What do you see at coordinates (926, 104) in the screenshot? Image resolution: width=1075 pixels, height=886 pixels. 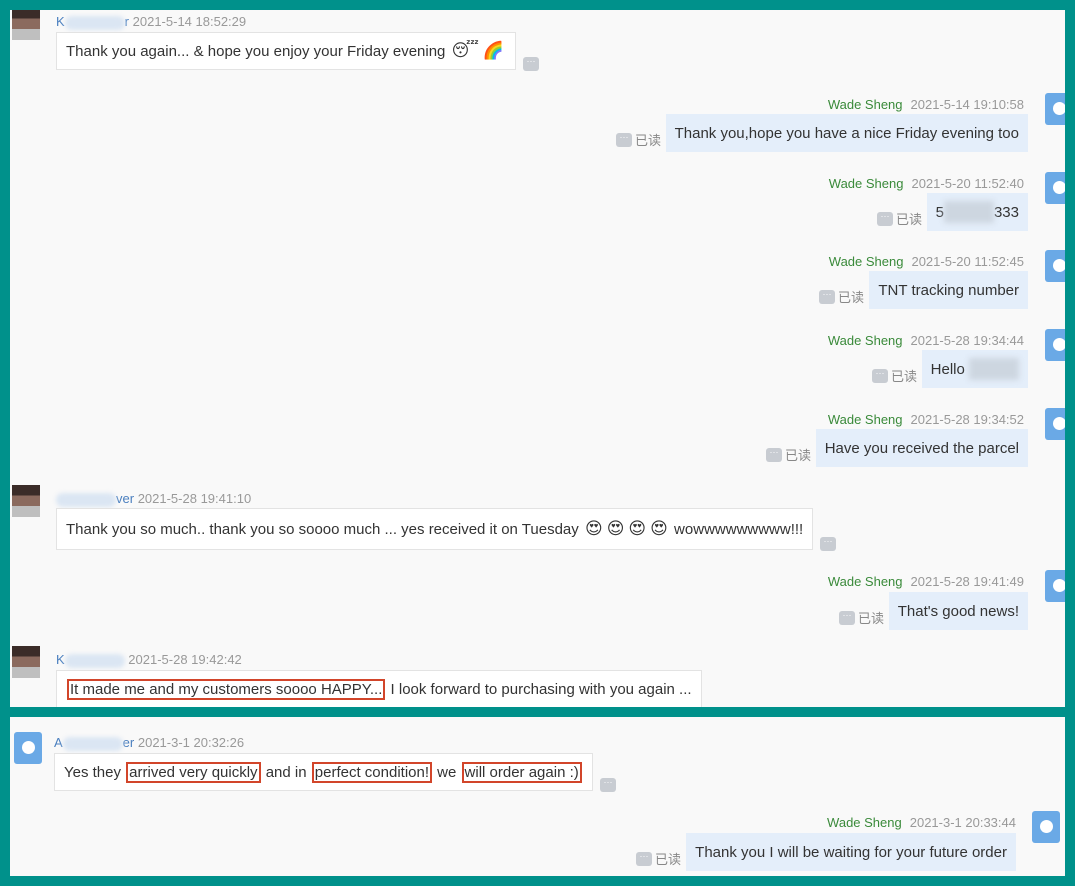 I see `message-meta: Wade Sheng 2021-5-14 19:10:58` at bounding box center [926, 104].